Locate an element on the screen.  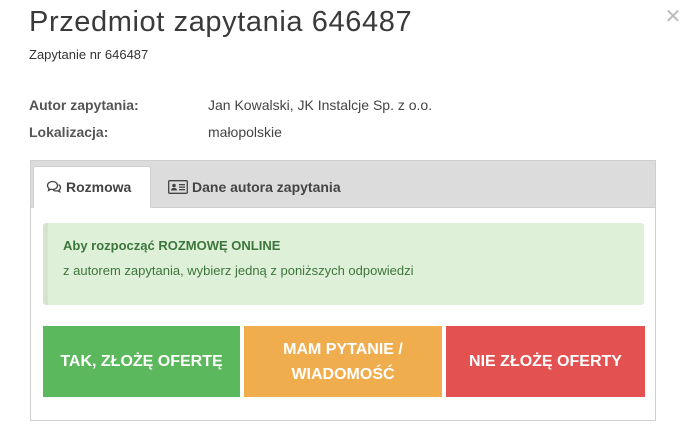
tab-dane-autora: Dane autora zapytania is located at coordinates (268, 186).